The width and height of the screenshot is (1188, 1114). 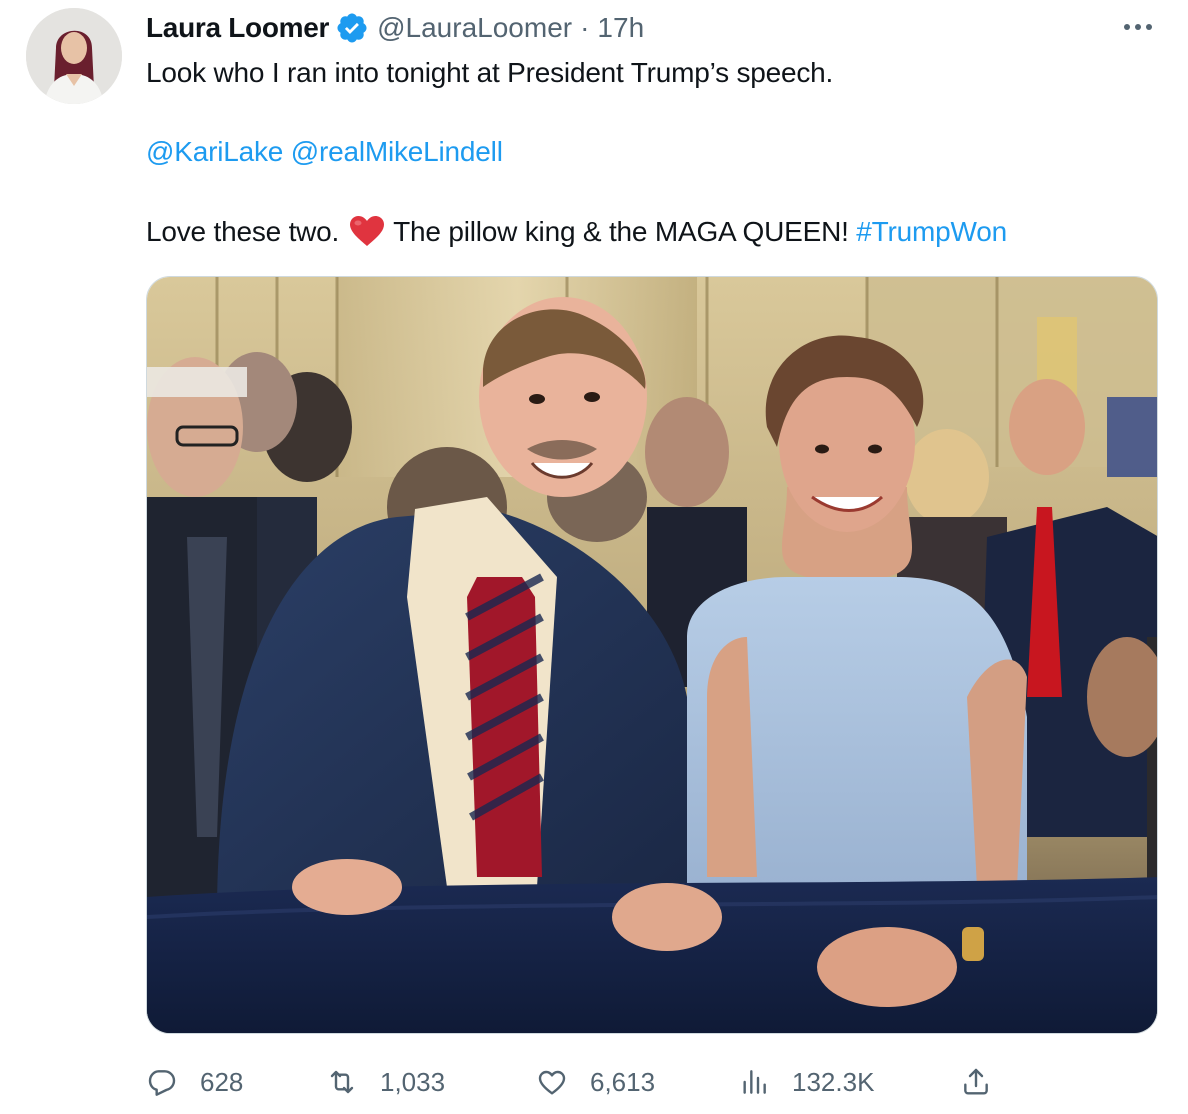 What do you see at coordinates (194, 1082) in the screenshot?
I see `reply-button: 628` at bounding box center [194, 1082].